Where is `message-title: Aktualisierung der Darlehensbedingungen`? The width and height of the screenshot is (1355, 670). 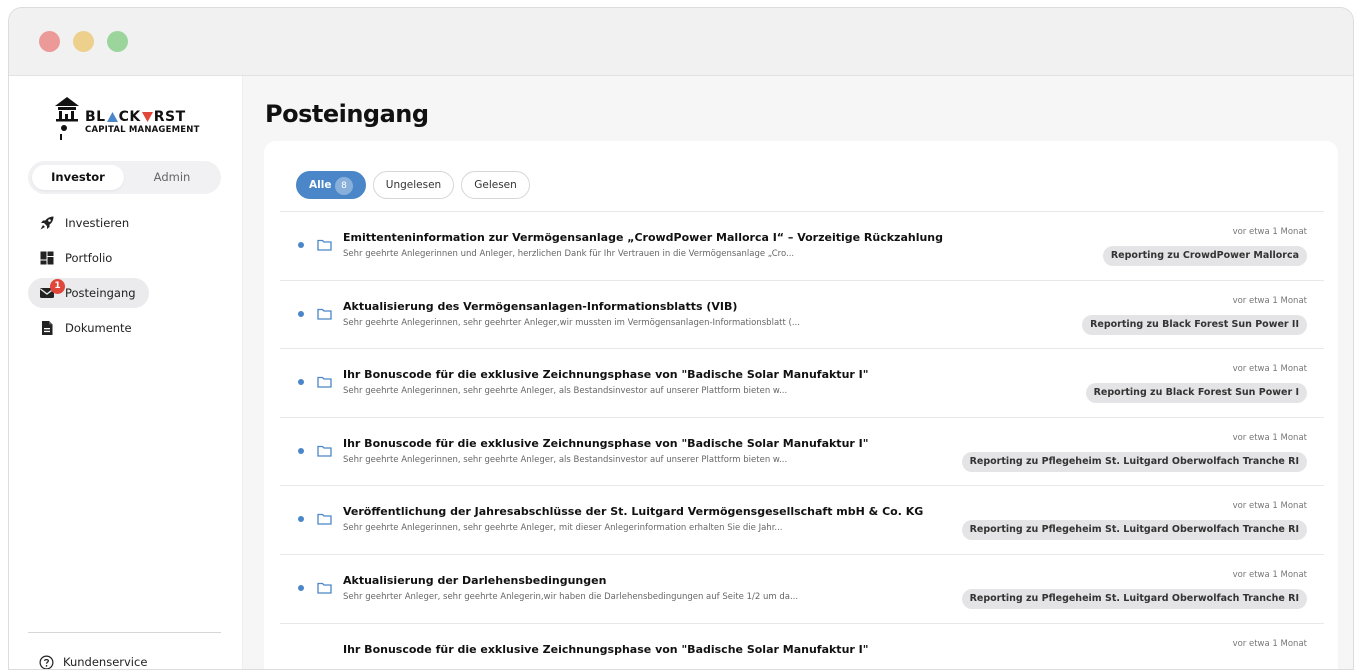 message-title: Aktualisierung der Darlehensbedingungen is located at coordinates (475, 580).